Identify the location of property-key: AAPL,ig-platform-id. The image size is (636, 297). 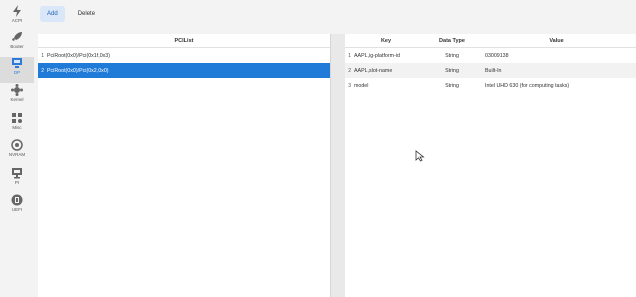
(377, 55).